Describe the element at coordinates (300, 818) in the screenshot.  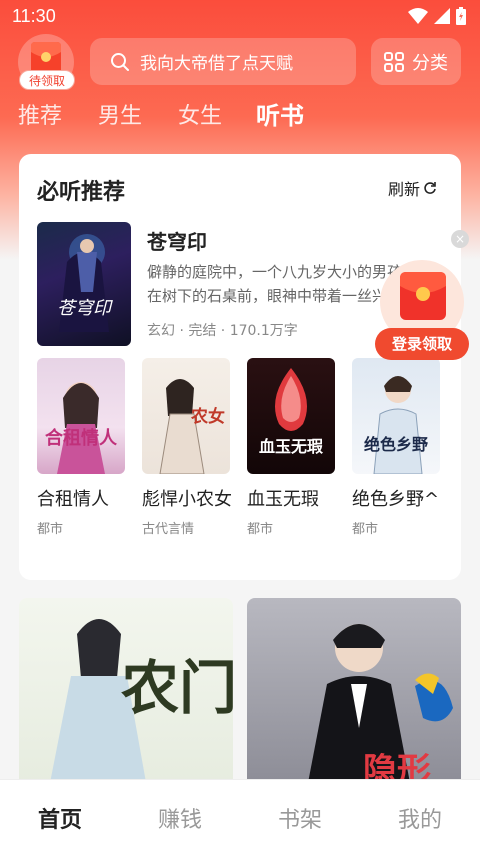
I see `nav-bookshelf: 书架` at that location.